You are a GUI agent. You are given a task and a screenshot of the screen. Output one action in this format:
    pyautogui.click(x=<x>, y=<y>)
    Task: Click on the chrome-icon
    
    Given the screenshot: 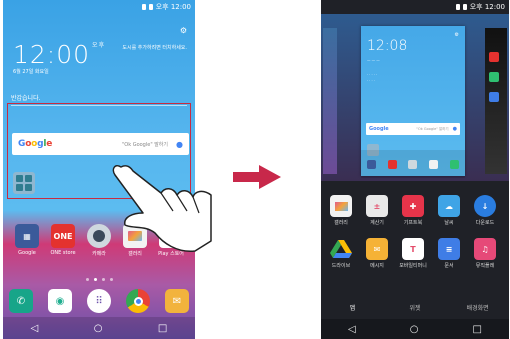 What is the action you would take?
    pyautogui.click(x=138, y=301)
    